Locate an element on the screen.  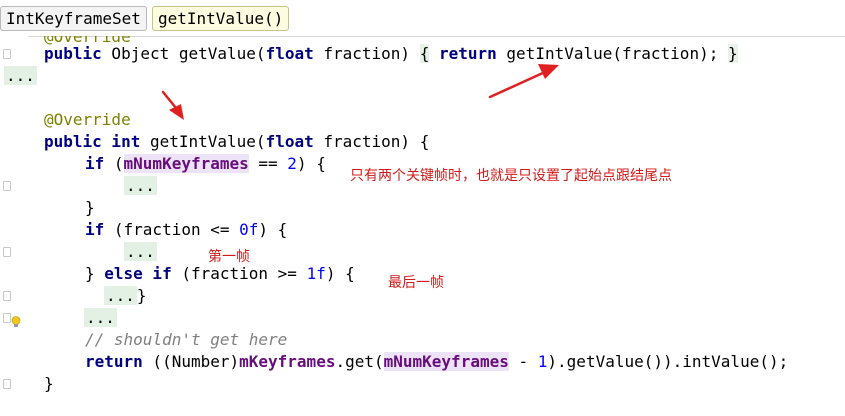
keyword: public int is located at coordinates (92, 141).